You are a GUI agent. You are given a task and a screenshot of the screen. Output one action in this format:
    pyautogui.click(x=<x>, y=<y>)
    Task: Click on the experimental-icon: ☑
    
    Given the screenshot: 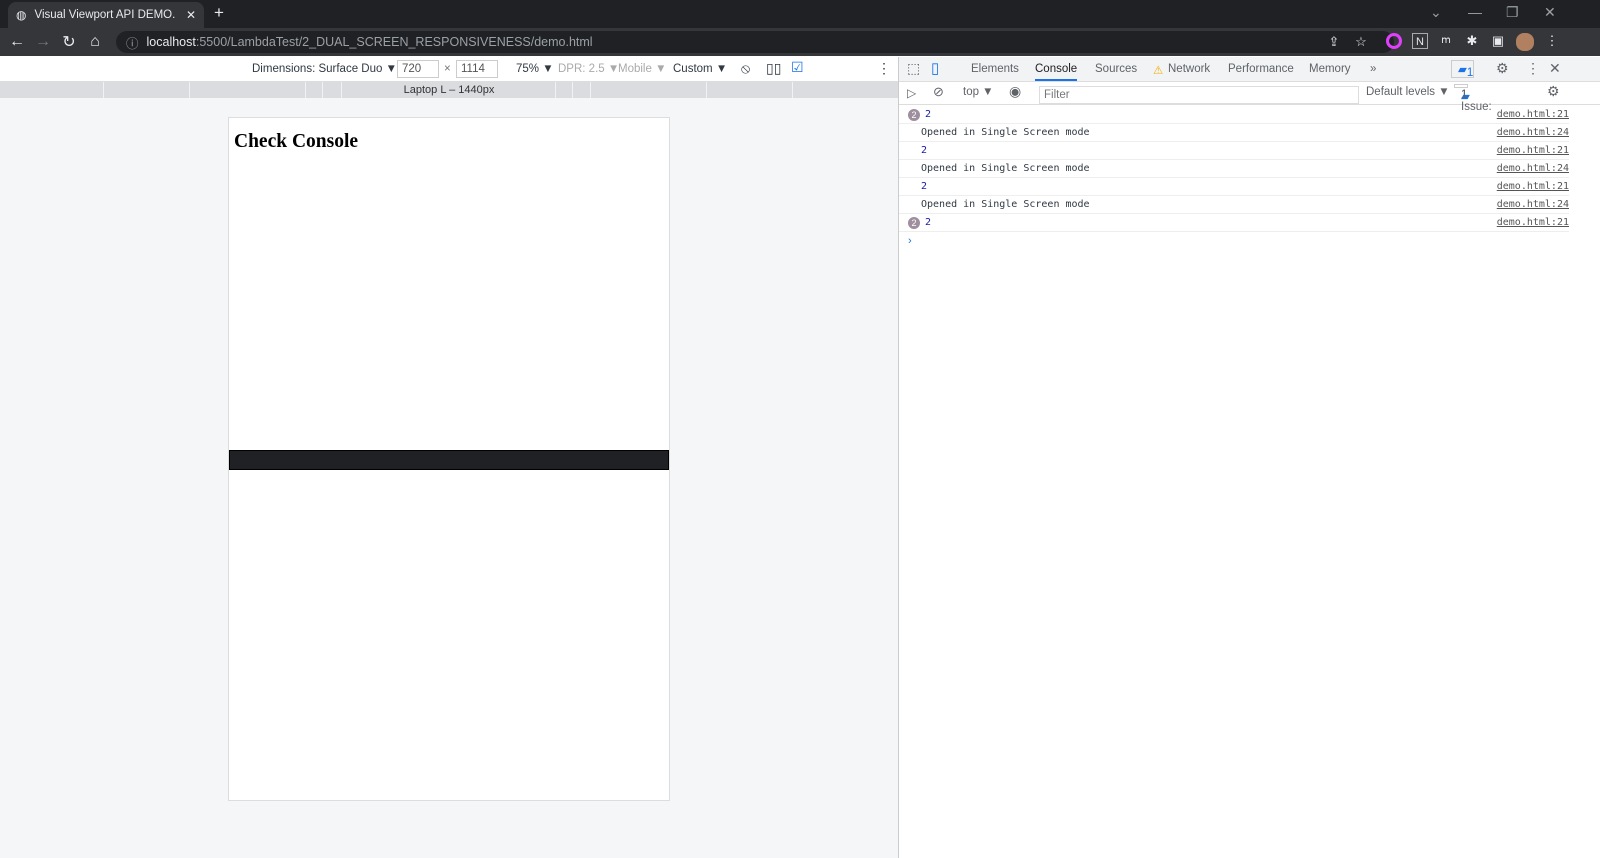 What is the action you would take?
    pyautogui.click(x=797, y=67)
    